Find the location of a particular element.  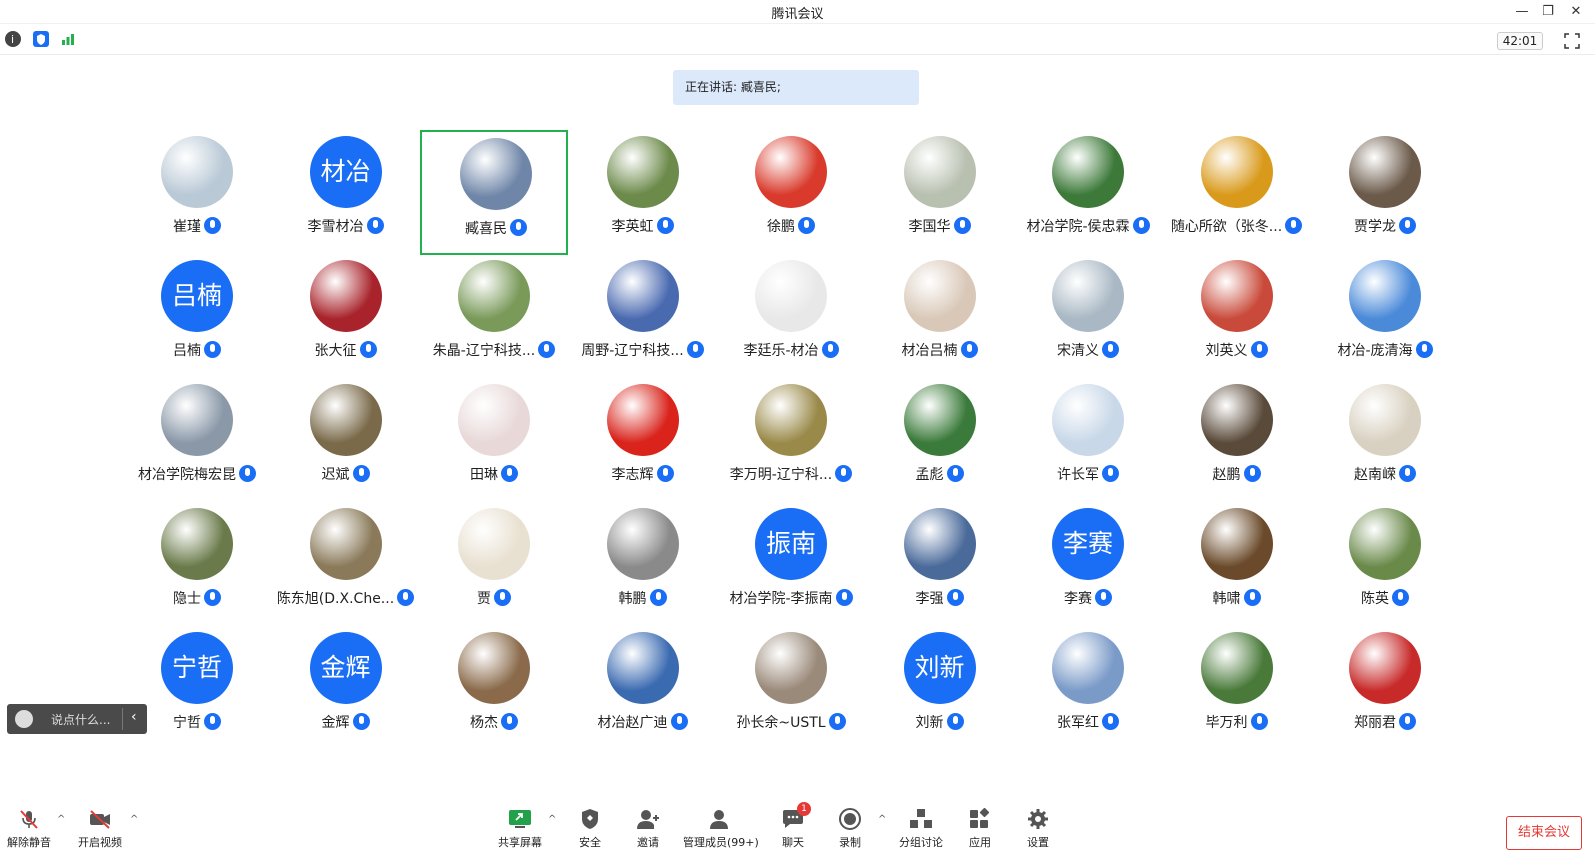

participant-tile: 材冶赵广迪 is located at coordinates (643, 678).